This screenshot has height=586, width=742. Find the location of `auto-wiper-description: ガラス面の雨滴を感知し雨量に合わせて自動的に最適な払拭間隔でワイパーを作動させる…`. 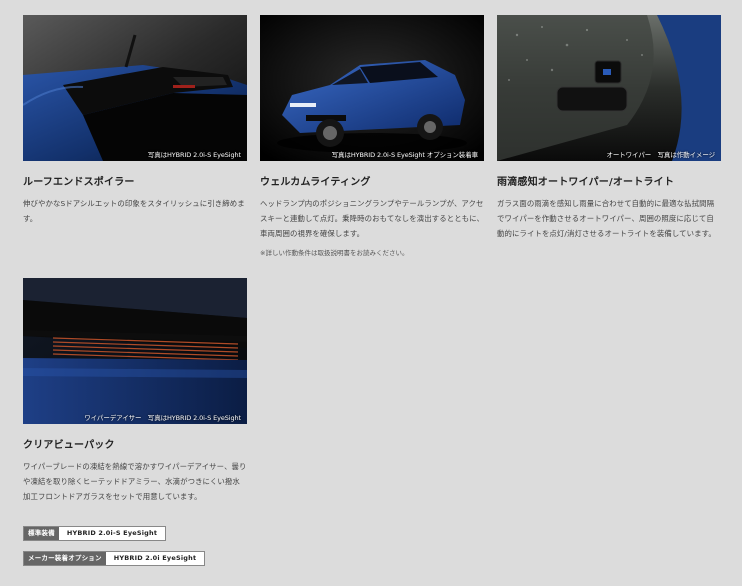

auto-wiper-description: ガラス面の雨滴を感知し雨量に合わせて自動的に最適な払拭間隔でワイパーを作動させる… is located at coordinates (606, 218).